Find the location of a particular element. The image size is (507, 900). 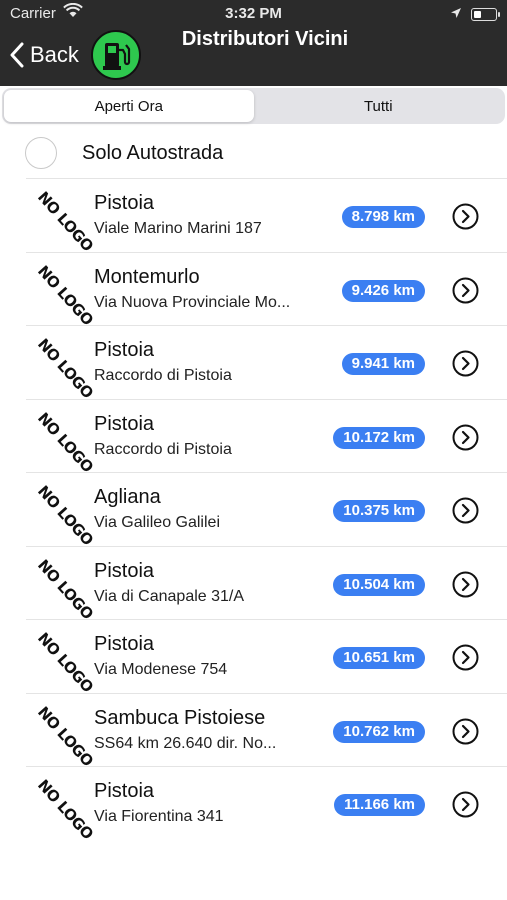

navigation-bar: Carrier 3:32 PM Back Distributori Vicini is located at coordinates (253, 43).